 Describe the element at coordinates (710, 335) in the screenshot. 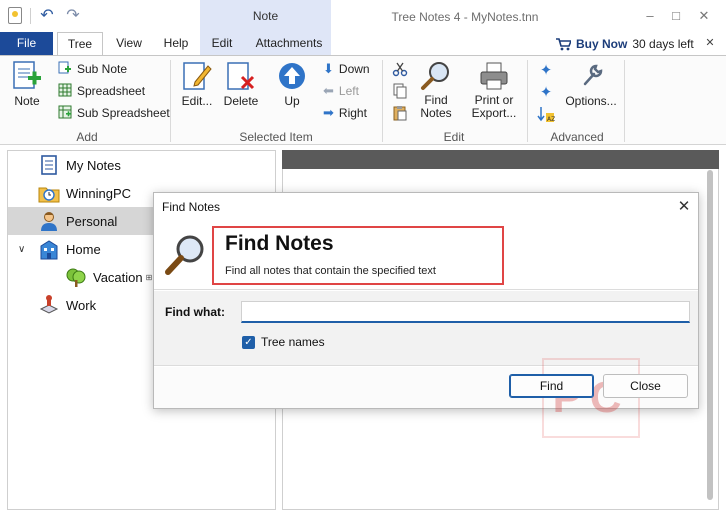

I see `editor-scrollbar` at that location.